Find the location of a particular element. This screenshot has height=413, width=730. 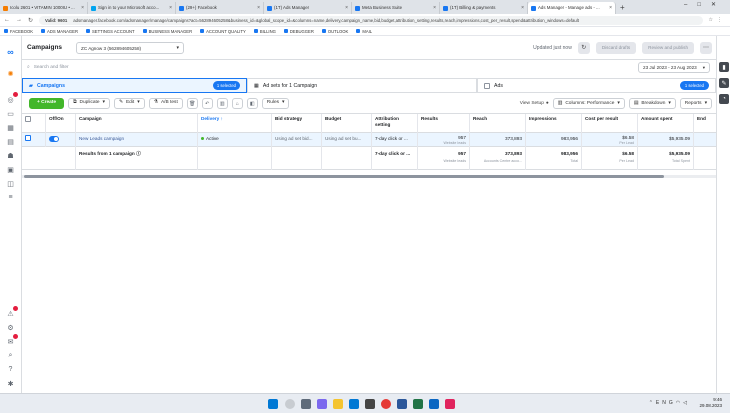

chat-icon is located at coordinates (322, 404).